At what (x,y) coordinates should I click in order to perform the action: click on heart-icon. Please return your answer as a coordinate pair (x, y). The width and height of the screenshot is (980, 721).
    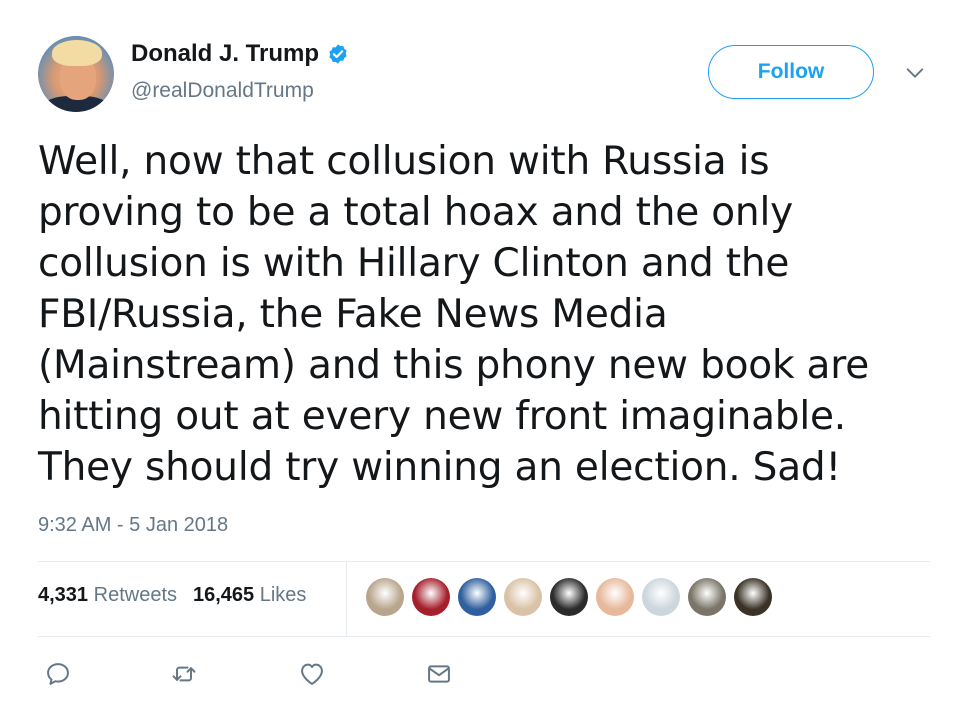
    Looking at the image, I should click on (312, 674).